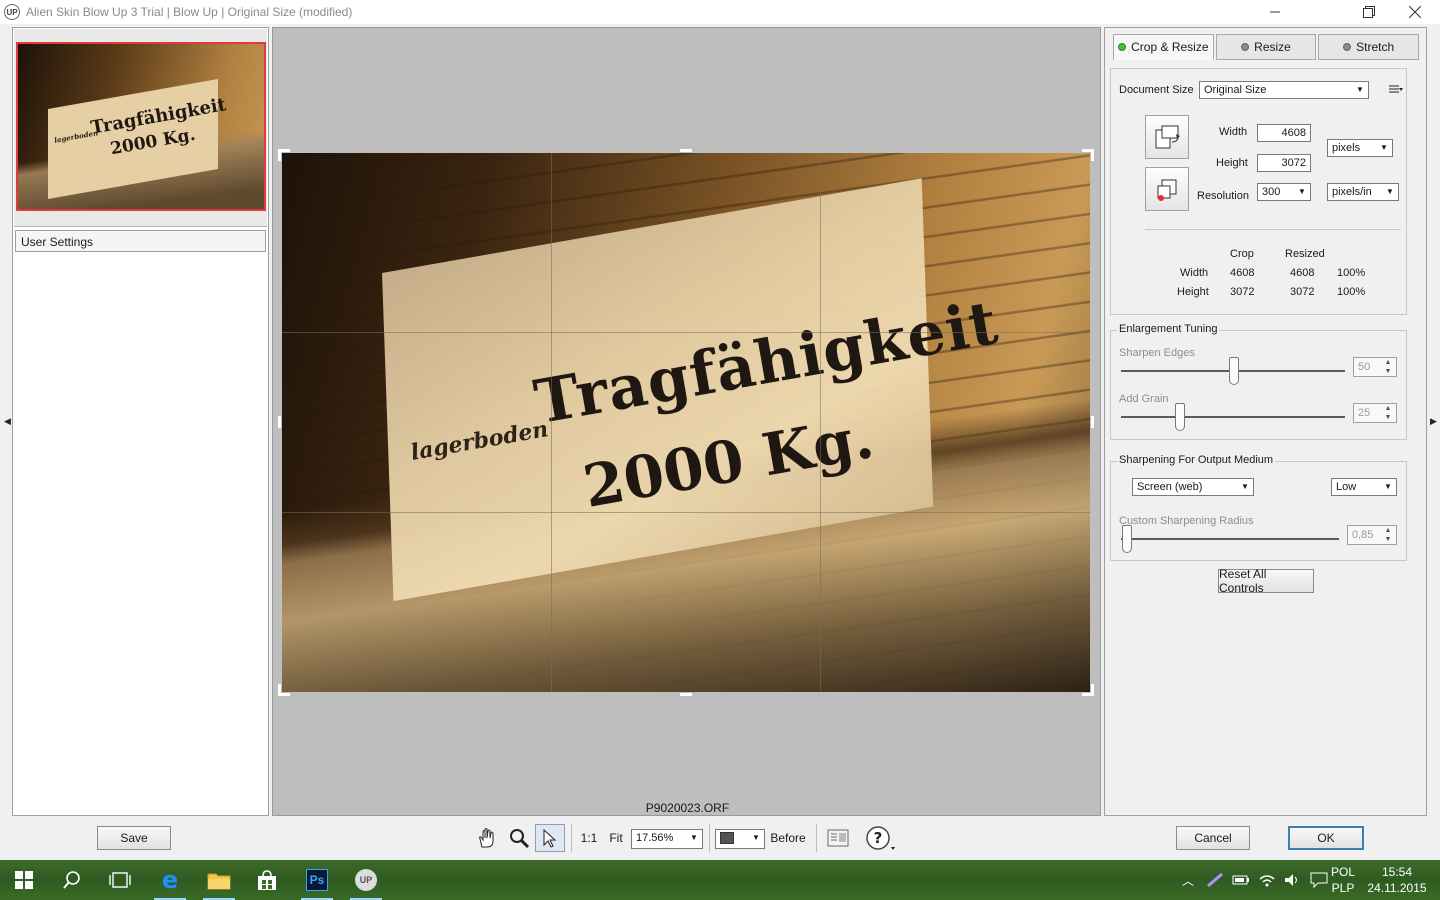 This screenshot has width=1440, height=900. Describe the element at coordinates (1343, 880) in the screenshot. I see `language-indicator: POL PLP` at that location.